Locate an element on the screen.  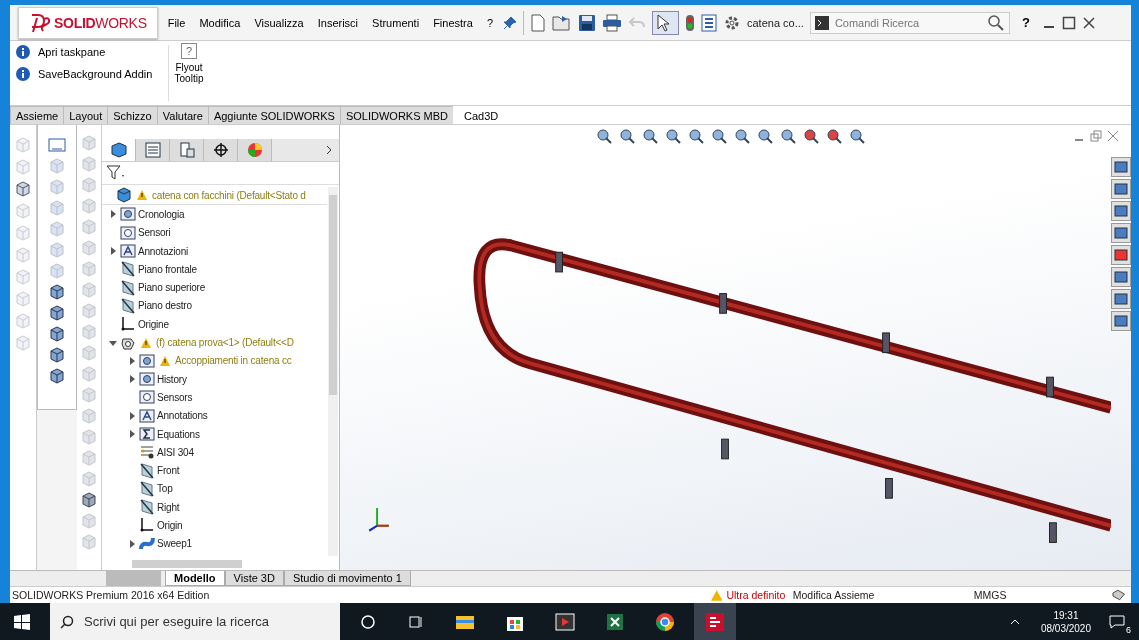
filter-icon is located at coordinates (116, 173).